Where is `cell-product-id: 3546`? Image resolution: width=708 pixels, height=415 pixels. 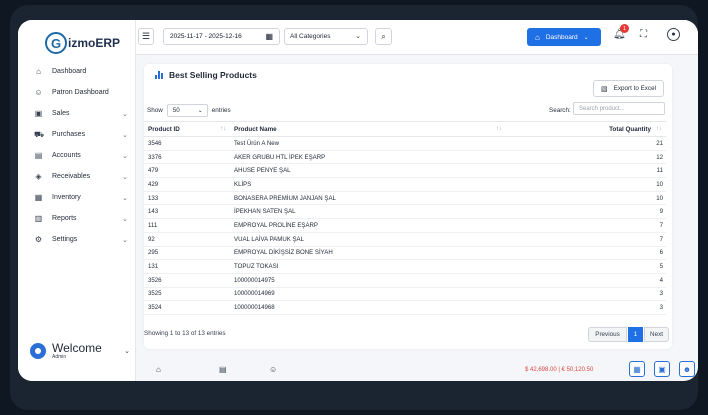 cell-product-id: 3546 is located at coordinates (187, 143).